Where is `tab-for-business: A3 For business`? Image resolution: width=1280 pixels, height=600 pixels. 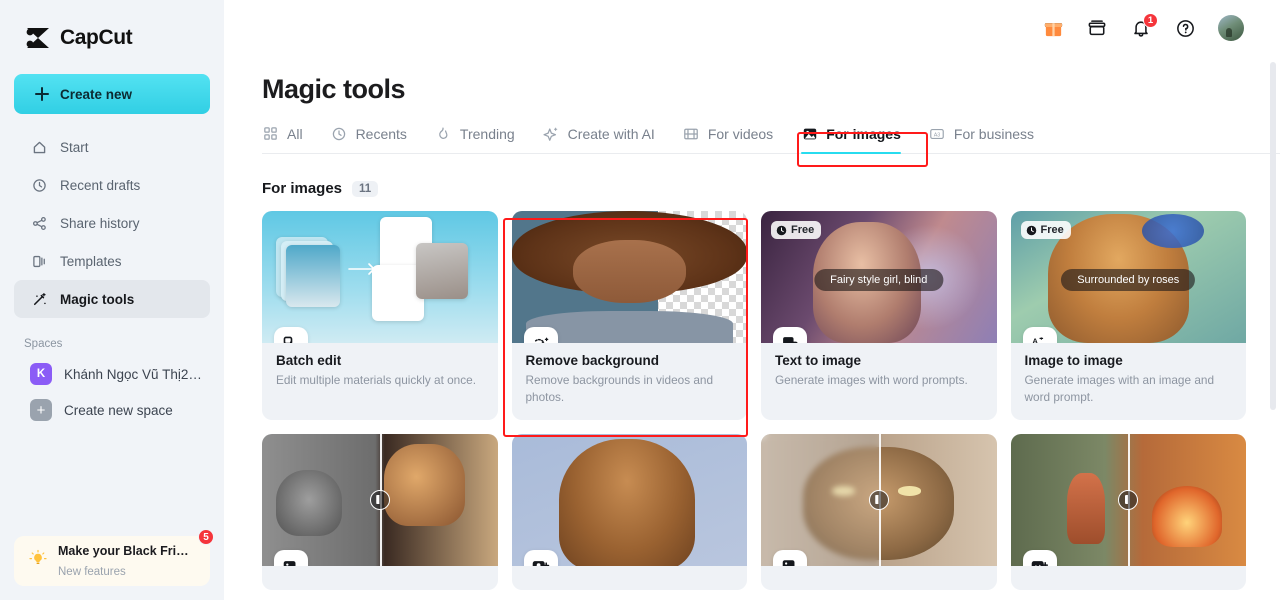
tab-for-business: A3 For business is located at coordinates (981, 139).